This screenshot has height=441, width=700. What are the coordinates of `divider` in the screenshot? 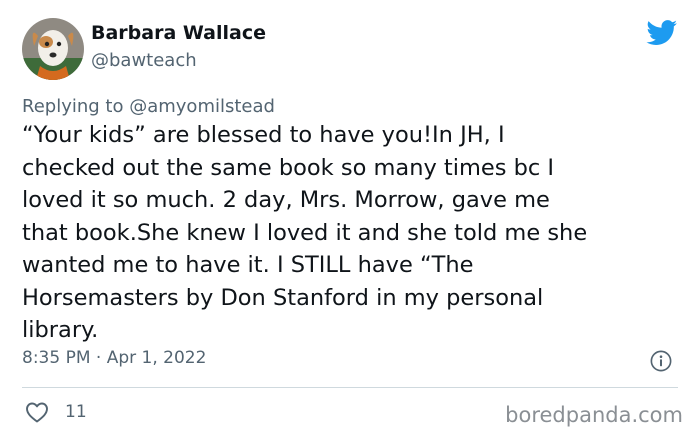 It's located at (350, 387).